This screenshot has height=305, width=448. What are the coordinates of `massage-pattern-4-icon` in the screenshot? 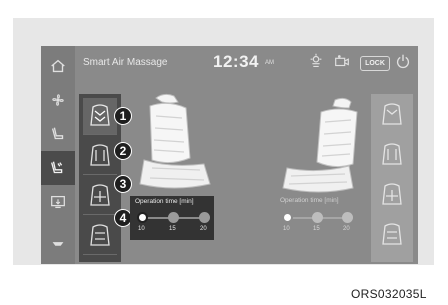 It's located at (100, 235).